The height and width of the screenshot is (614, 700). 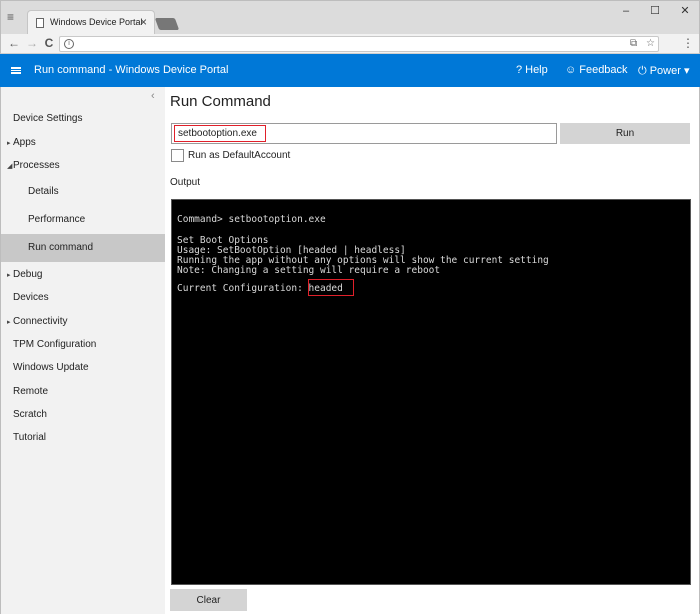 I want to click on power-menu: ⏻ Power ▾, so click(x=663, y=71).